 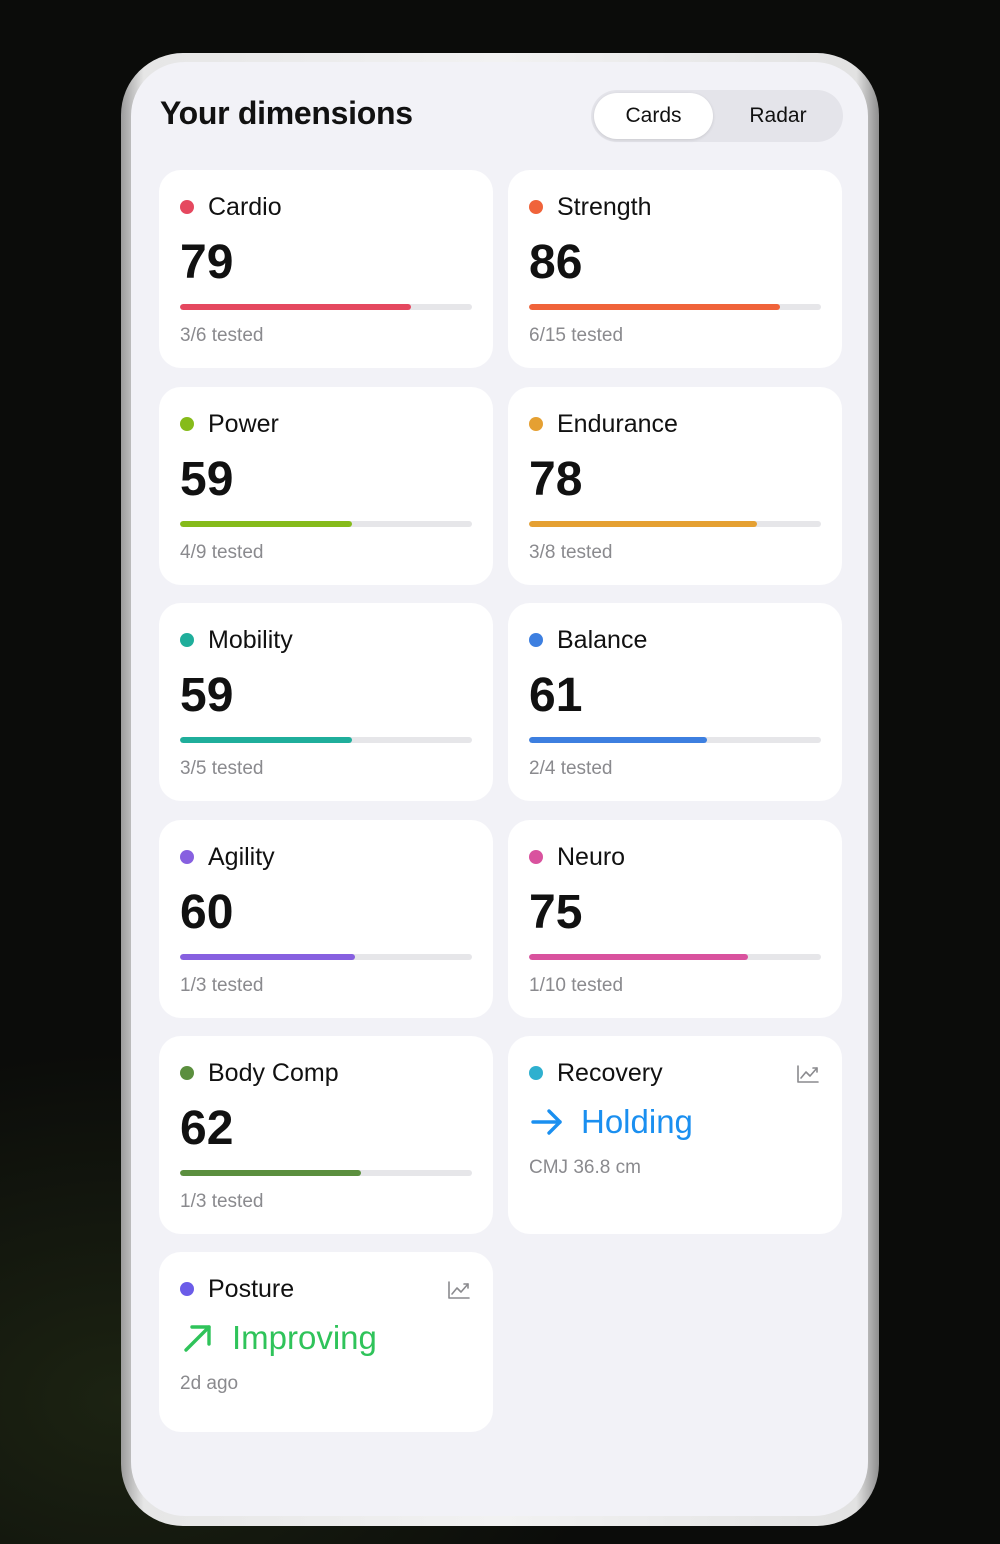 I want to click on trend-card-recovery: Recovery Holding CMJ 36.8 cm, so click(x=675, y=1135).